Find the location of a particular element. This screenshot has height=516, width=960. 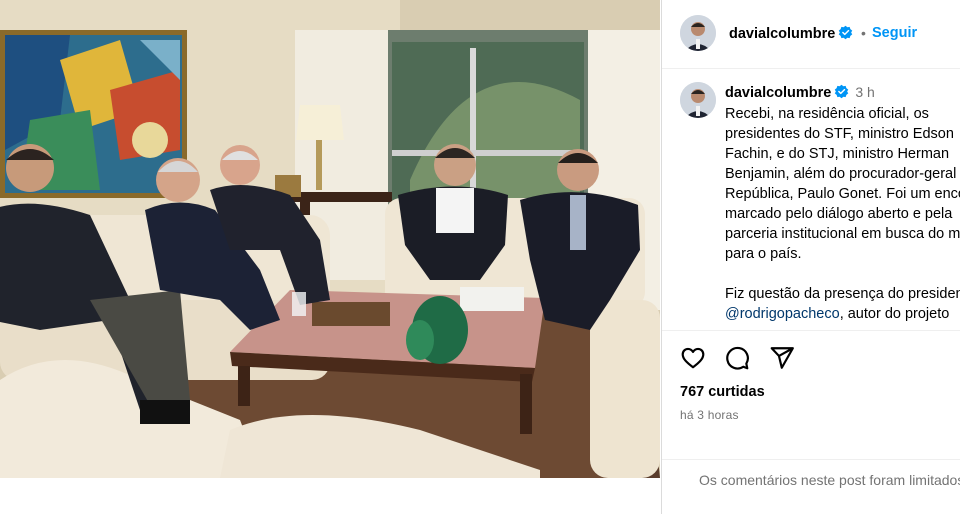

comment-bubble-icon is located at coordinates (737, 358).